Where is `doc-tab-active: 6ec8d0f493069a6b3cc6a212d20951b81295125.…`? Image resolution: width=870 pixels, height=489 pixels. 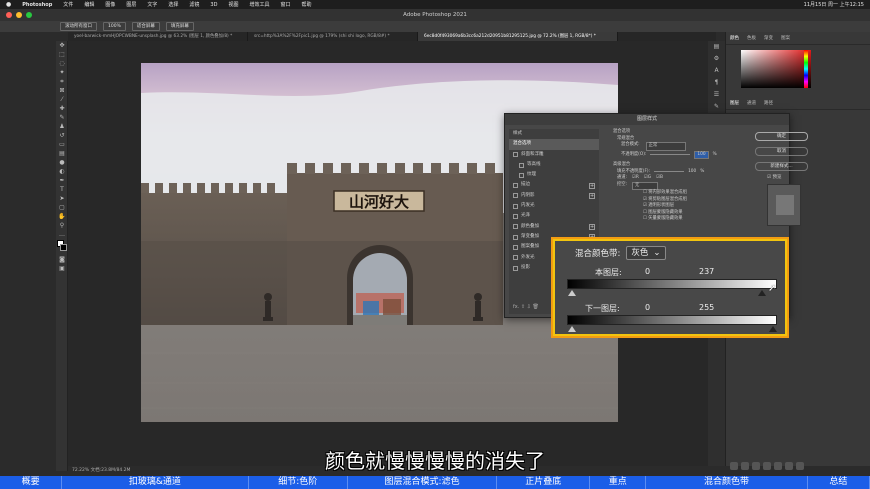 doc-tab-active: 6ec8d0f493069a6b3cc6a212d20951b81295125.… is located at coordinates (518, 36).